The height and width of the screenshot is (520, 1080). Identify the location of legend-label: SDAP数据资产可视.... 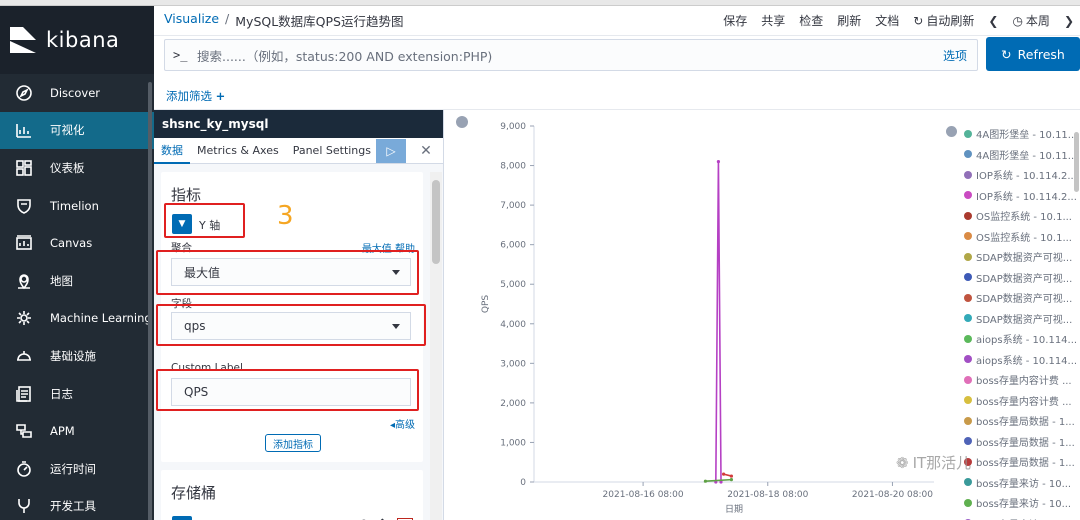
(1024, 279).